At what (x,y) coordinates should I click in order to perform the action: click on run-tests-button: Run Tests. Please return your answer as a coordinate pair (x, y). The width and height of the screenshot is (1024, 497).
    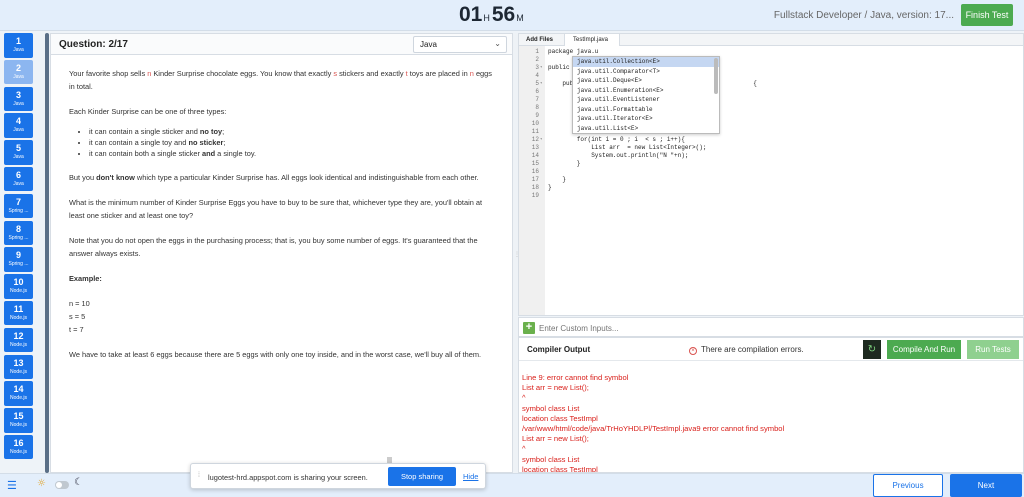
    Looking at the image, I should click on (993, 349).